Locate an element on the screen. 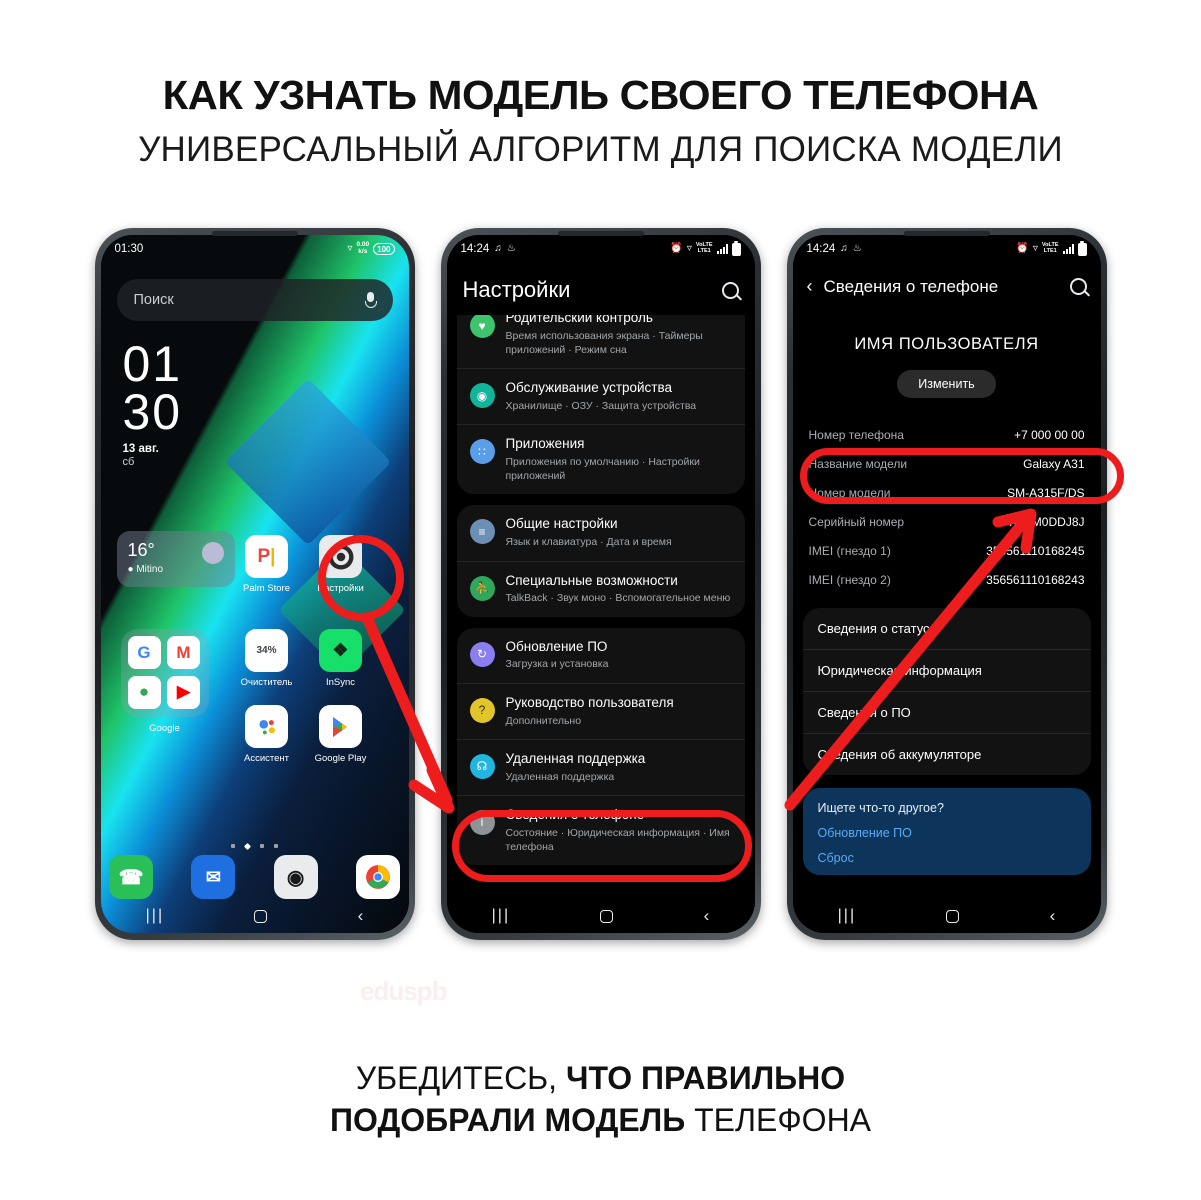 The height and width of the screenshot is (1200, 1201). app-google-play: Google Play is located at coordinates (341, 734).